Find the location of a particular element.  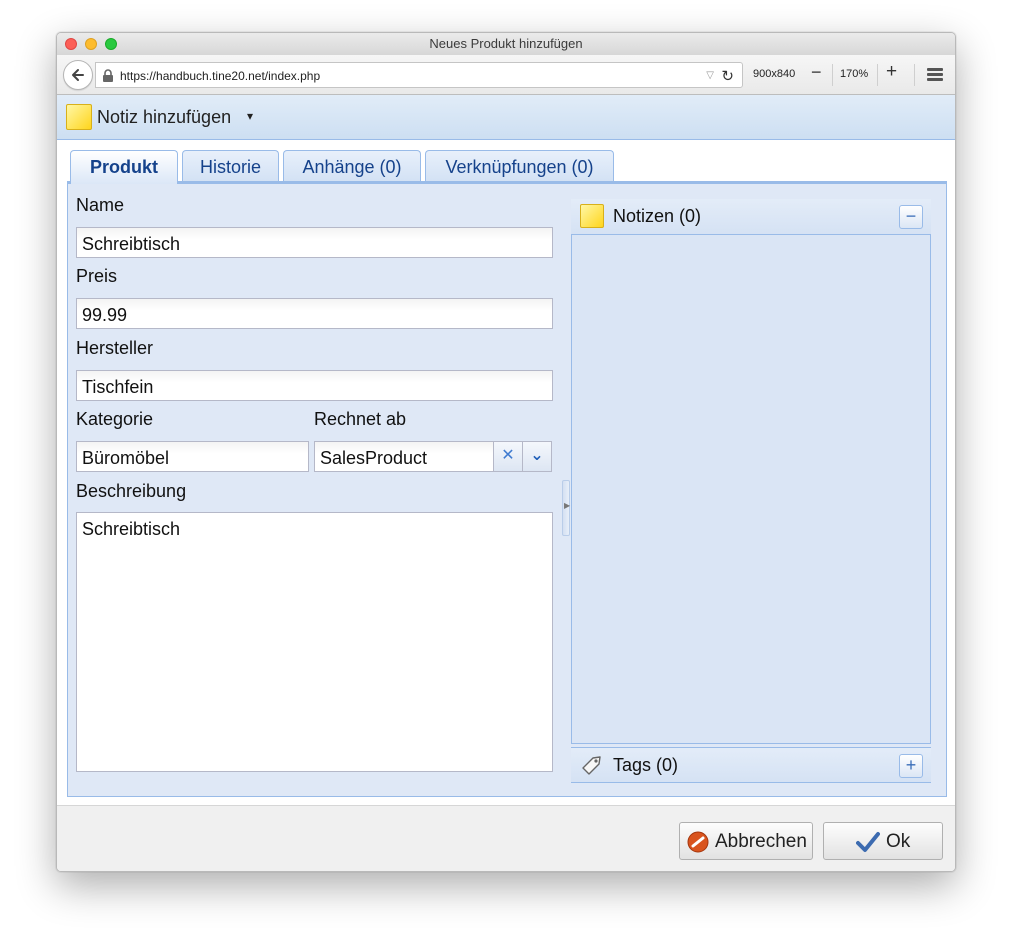

window-title: Neues Produkt hinzufügen is located at coordinates (506, 43).